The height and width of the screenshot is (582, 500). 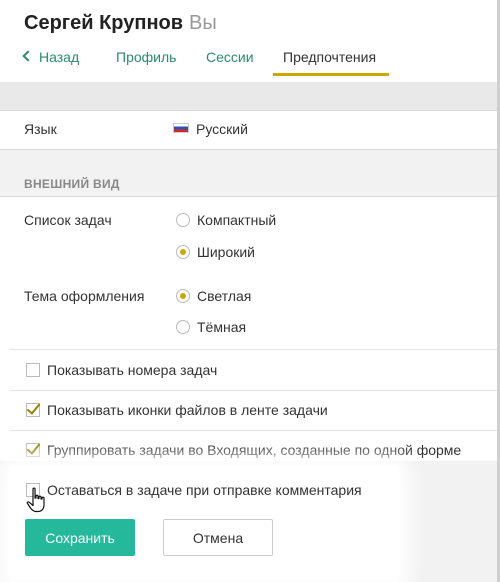 What do you see at coordinates (222, 129) in the screenshot?
I see `language-select: Русский` at bounding box center [222, 129].